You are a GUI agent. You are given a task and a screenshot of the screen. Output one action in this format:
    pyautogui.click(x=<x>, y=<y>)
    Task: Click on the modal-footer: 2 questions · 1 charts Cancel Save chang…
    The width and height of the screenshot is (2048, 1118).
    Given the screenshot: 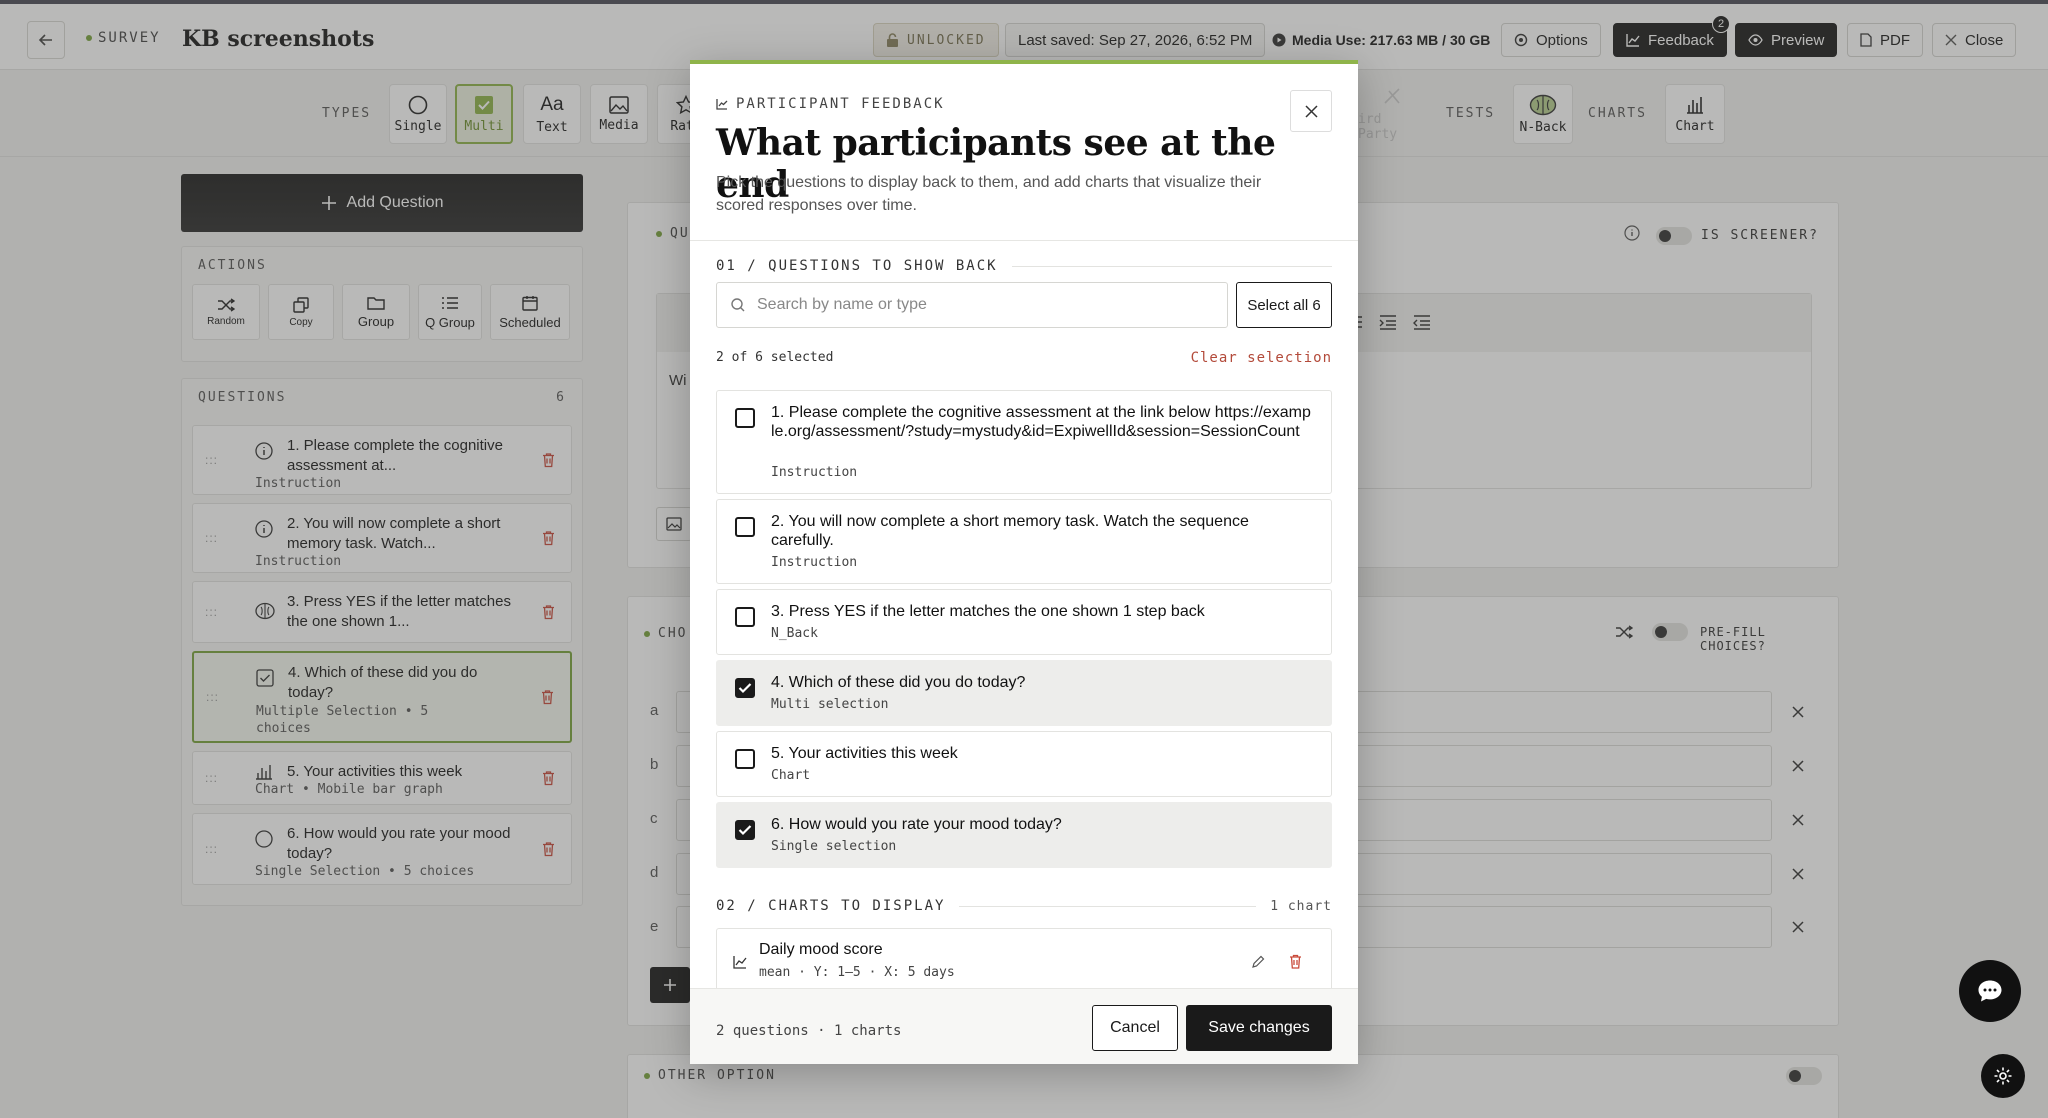 What is the action you would take?
    pyautogui.click(x=1024, y=1026)
    